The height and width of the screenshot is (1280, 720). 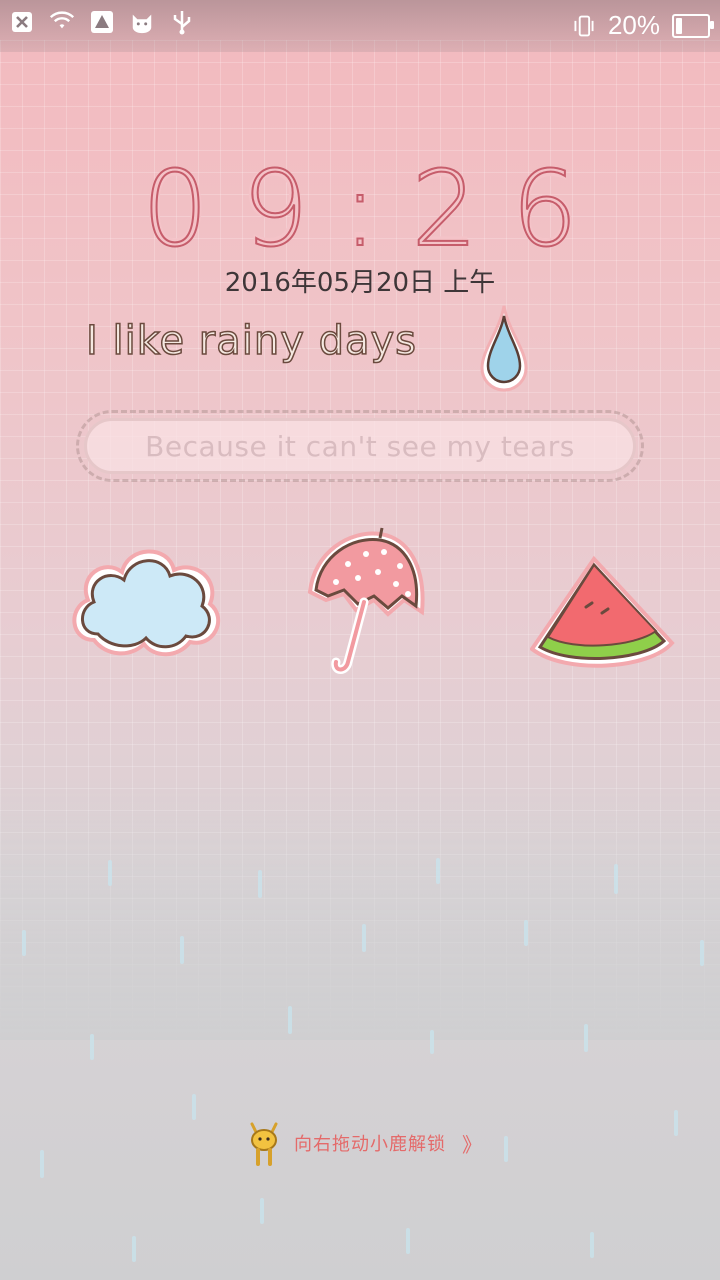 What do you see at coordinates (602, 611) in the screenshot?
I see `watermelon-icon` at bounding box center [602, 611].